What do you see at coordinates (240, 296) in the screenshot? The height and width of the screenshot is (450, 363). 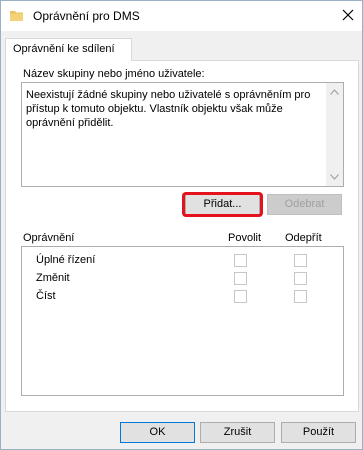 I see `allow-read-checkbox` at bounding box center [240, 296].